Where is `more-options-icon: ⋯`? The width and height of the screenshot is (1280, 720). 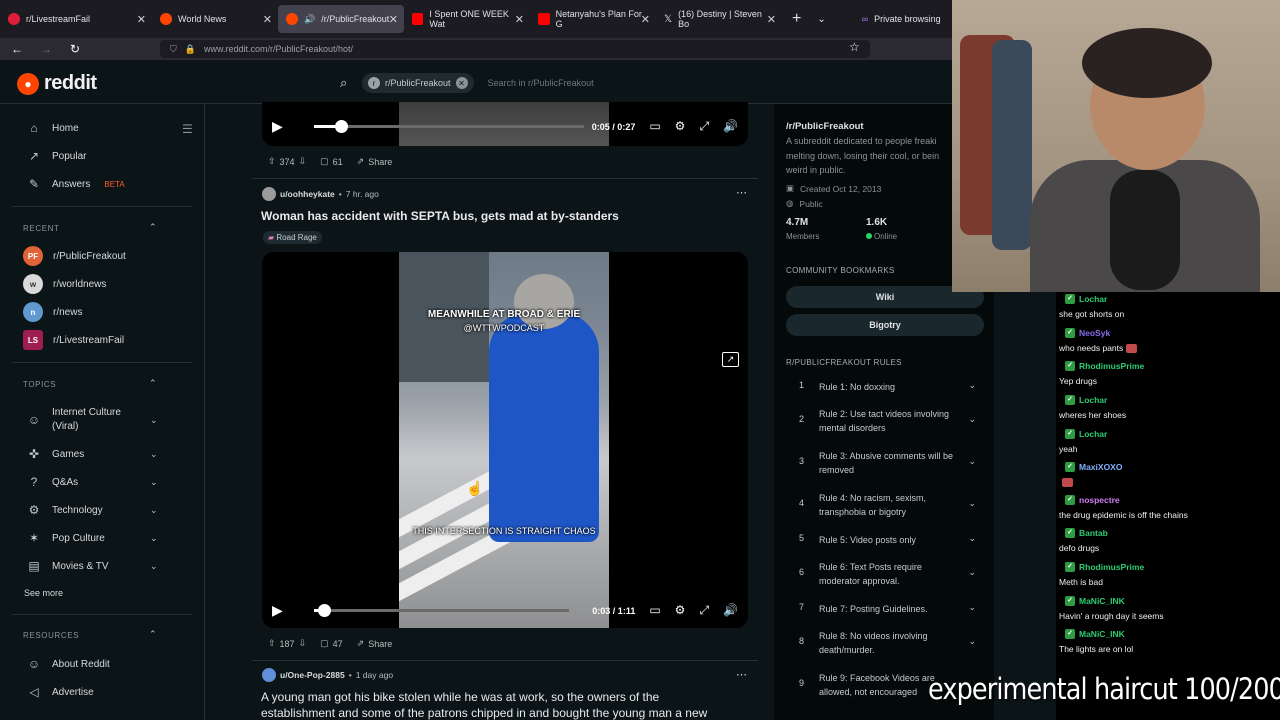 more-options-icon: ⋯ is located at coordinates (741, 192).